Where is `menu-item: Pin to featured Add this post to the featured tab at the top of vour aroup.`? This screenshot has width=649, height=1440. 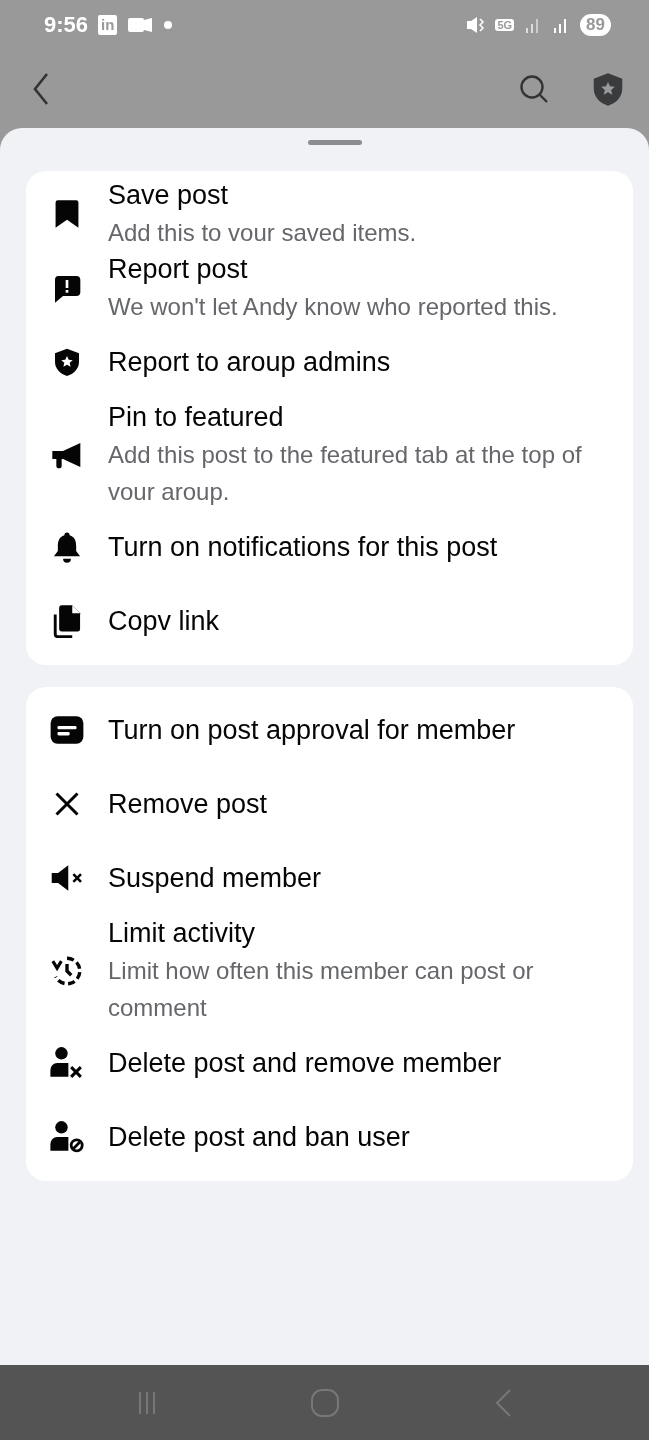
menu-item: Pin to featured Add this post to the featured tab at the top of vour aroup. is located at coordinates (329, 454).